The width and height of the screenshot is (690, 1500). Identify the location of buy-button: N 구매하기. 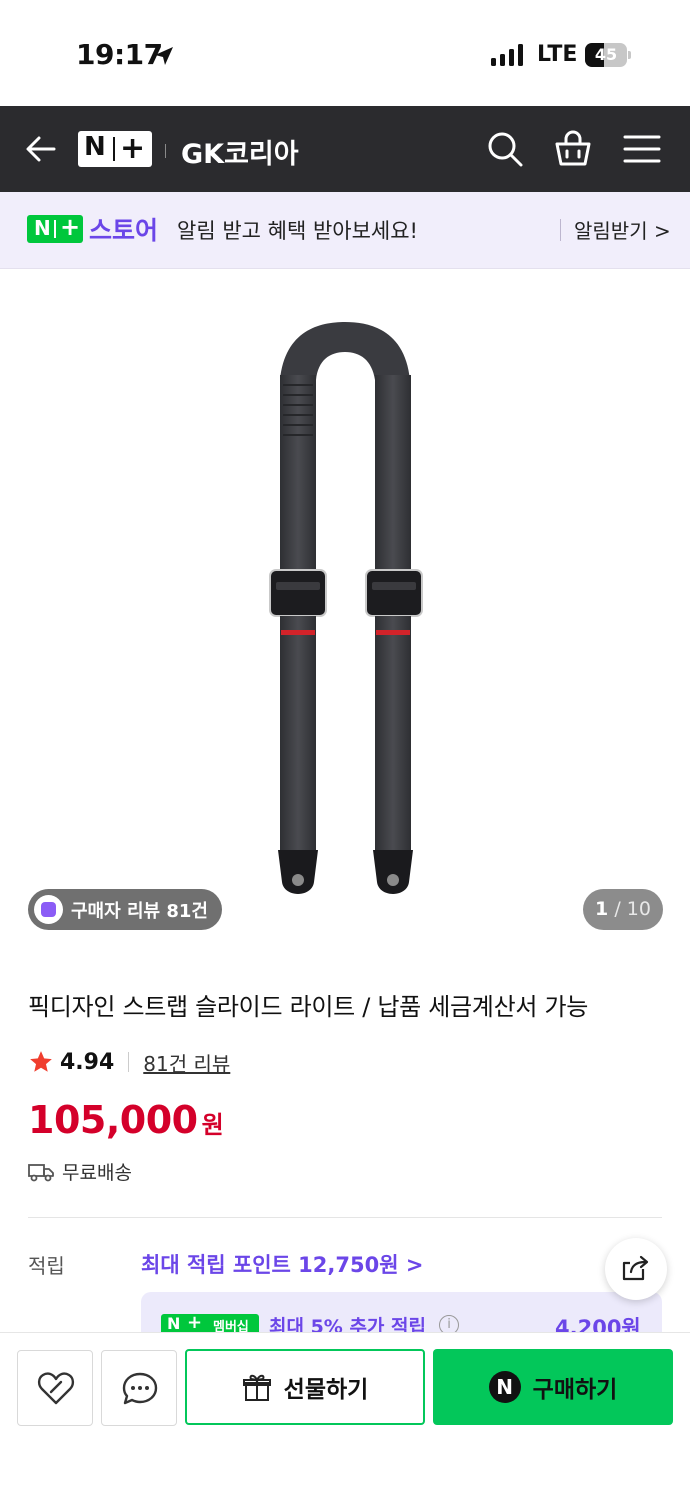
(553, 1387).